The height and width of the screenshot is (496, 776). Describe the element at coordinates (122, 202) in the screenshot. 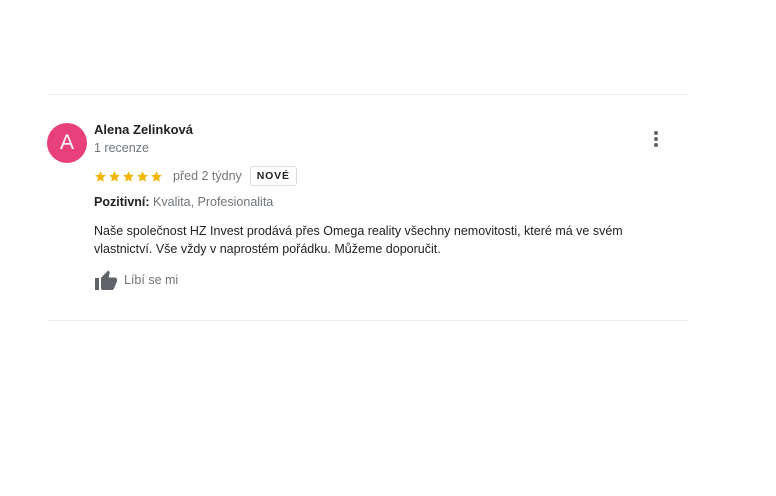

I see `attributes-label: Pozitivní:` at that location.